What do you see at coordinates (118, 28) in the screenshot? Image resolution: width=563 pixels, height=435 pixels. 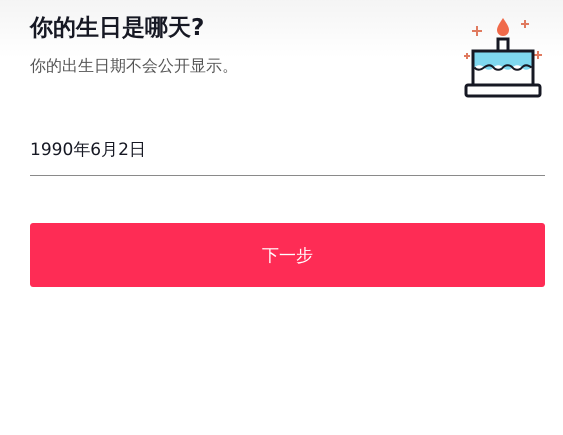 I see `page-title: 你的生日是哪天?` at bounding box center [118, 28].